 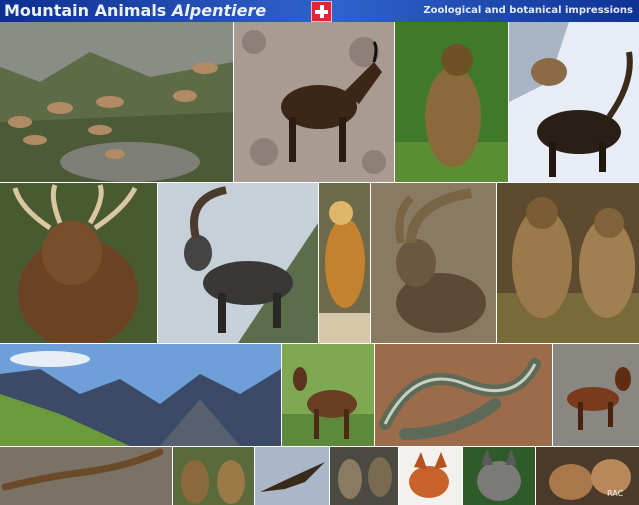 What do you see at coordinates (528, 10) in the screenshot?
I see `tagline: Zoological and botanical impressions` at bounding box center [528, 10].